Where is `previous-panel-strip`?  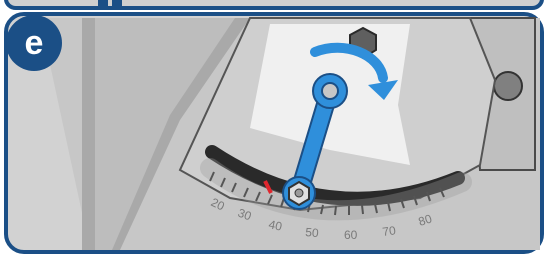 previous-panel-strip is located at coordinates (274, 5).